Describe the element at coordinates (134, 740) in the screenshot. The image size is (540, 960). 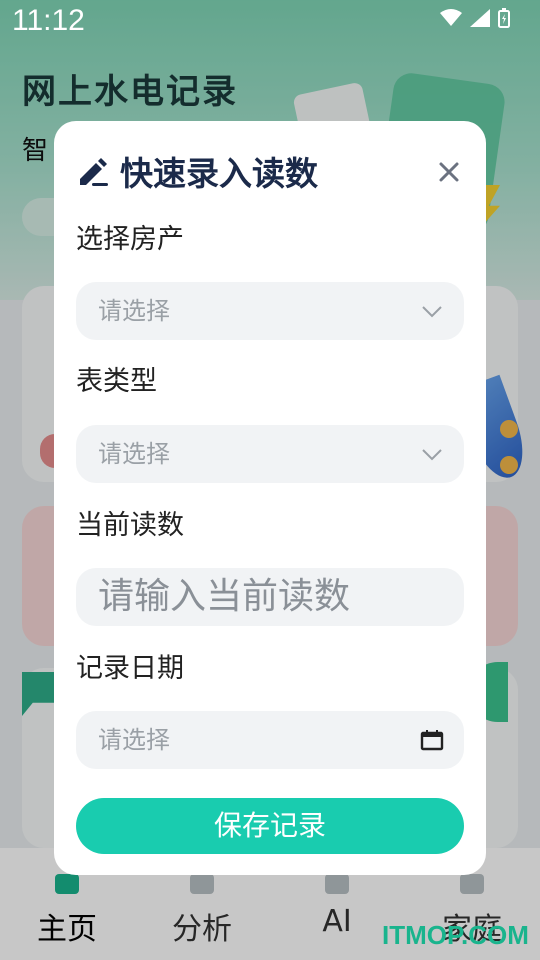
I see `date-placeholder: 请选择` at that location.